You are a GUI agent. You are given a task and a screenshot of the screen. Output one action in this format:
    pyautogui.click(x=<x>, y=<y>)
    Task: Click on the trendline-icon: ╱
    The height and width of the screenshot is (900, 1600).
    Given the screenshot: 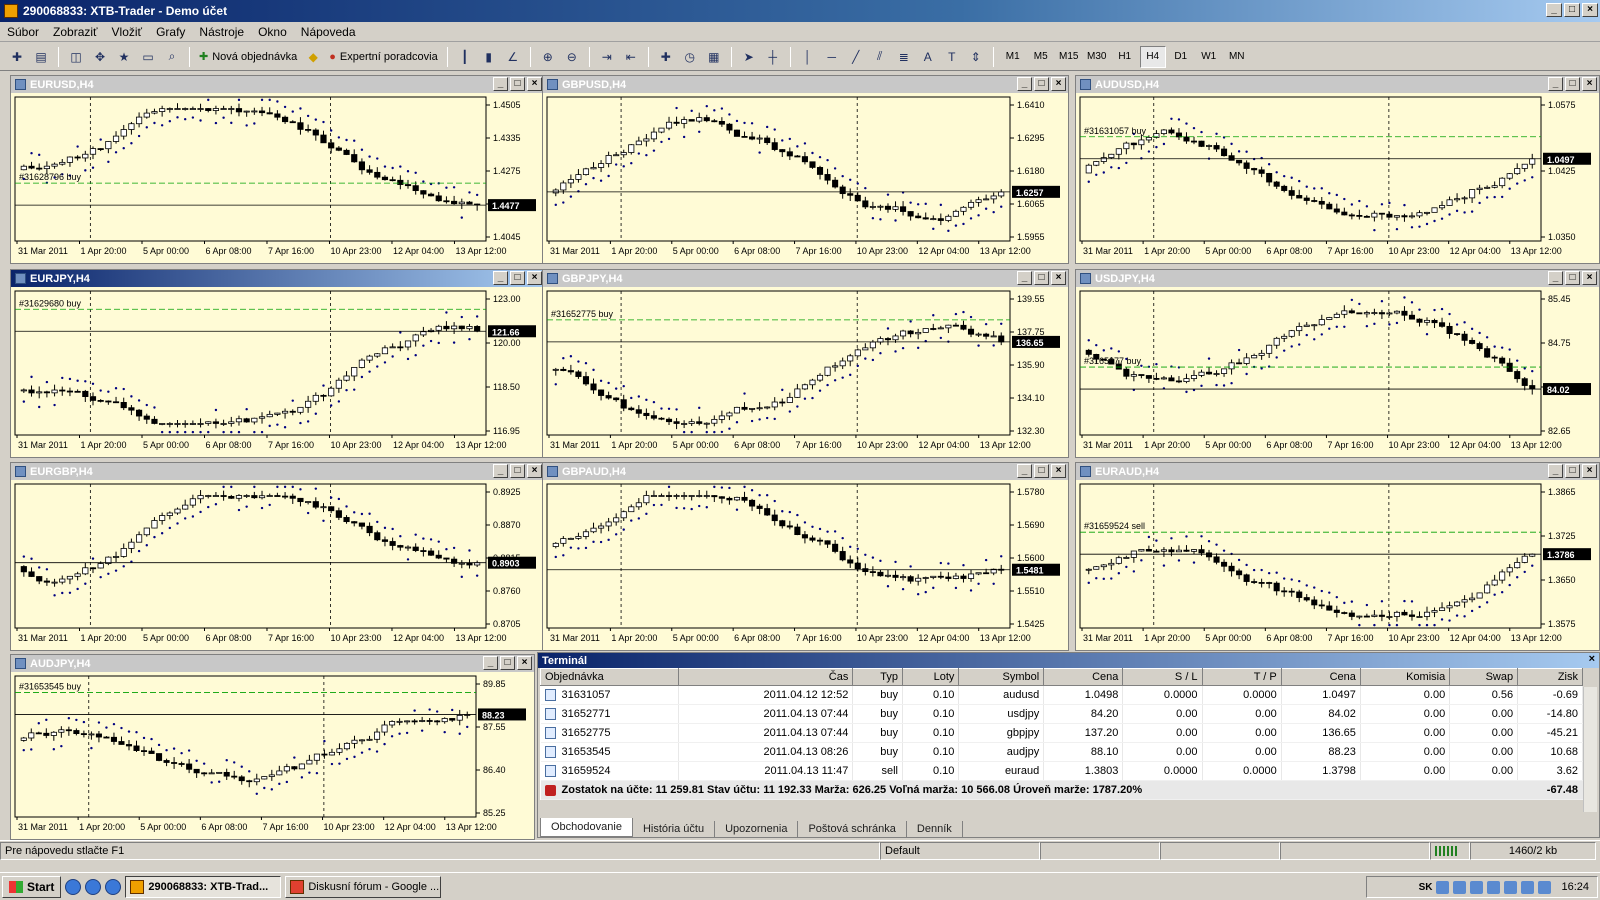 What is the action you would take?
    pyautogui.click(x=856, y=57)
    